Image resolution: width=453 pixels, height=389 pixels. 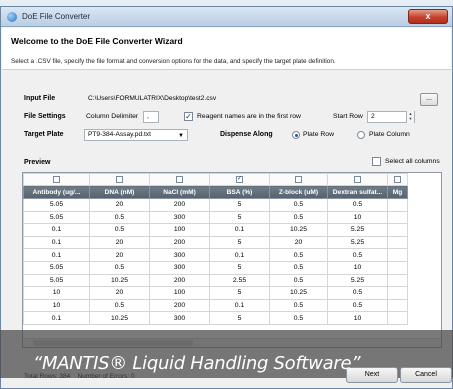 I want to click on input-file-field: C:\Users\FORMULATRIX\Desktop\test2.csv, so click(x=248, y=99).